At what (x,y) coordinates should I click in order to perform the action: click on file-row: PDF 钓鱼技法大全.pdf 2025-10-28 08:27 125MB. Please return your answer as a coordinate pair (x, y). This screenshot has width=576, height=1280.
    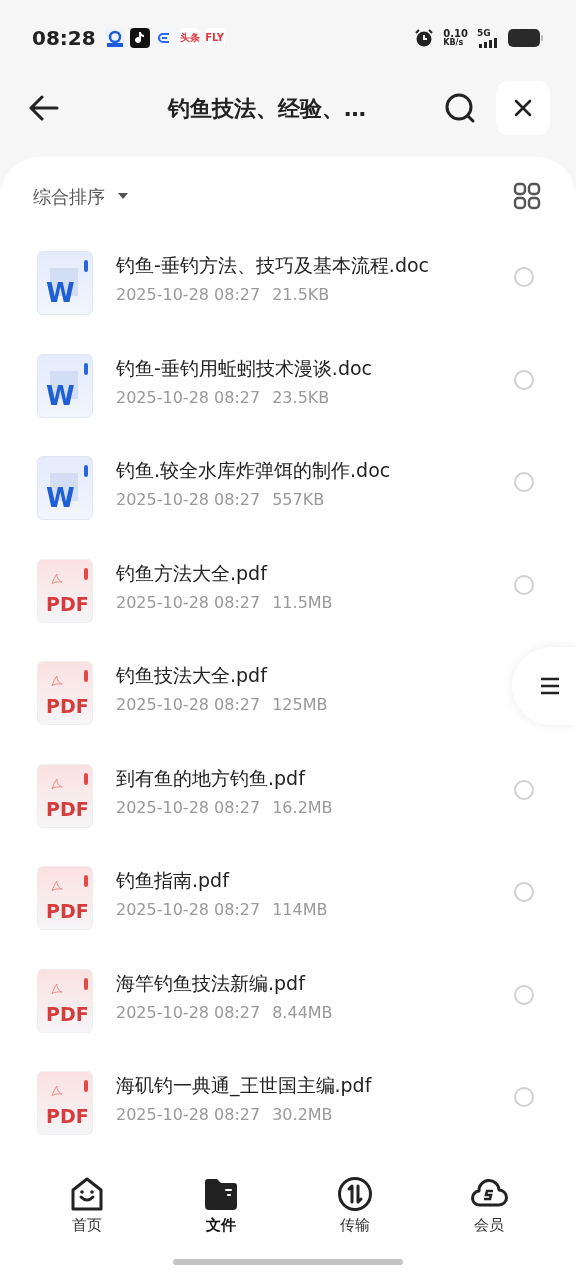
    Looking at the image, I should click on (288, 704).